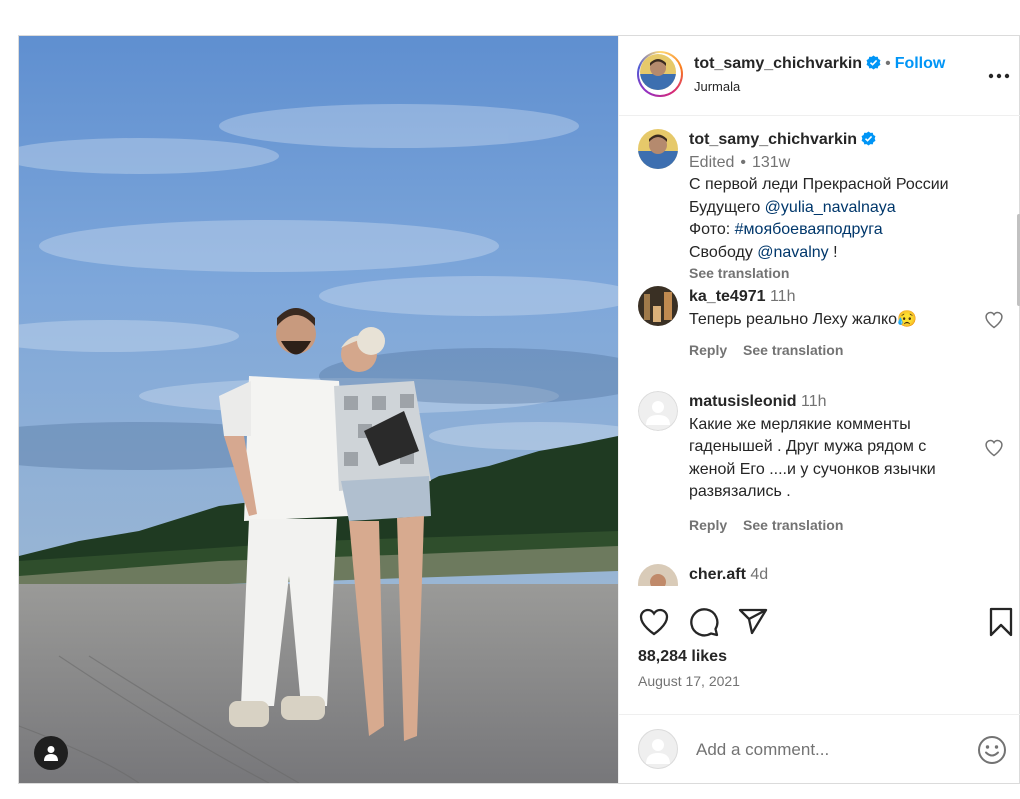 The image size is (1020, 799). I want to click on caption-time: 131w, so click(771, 162).